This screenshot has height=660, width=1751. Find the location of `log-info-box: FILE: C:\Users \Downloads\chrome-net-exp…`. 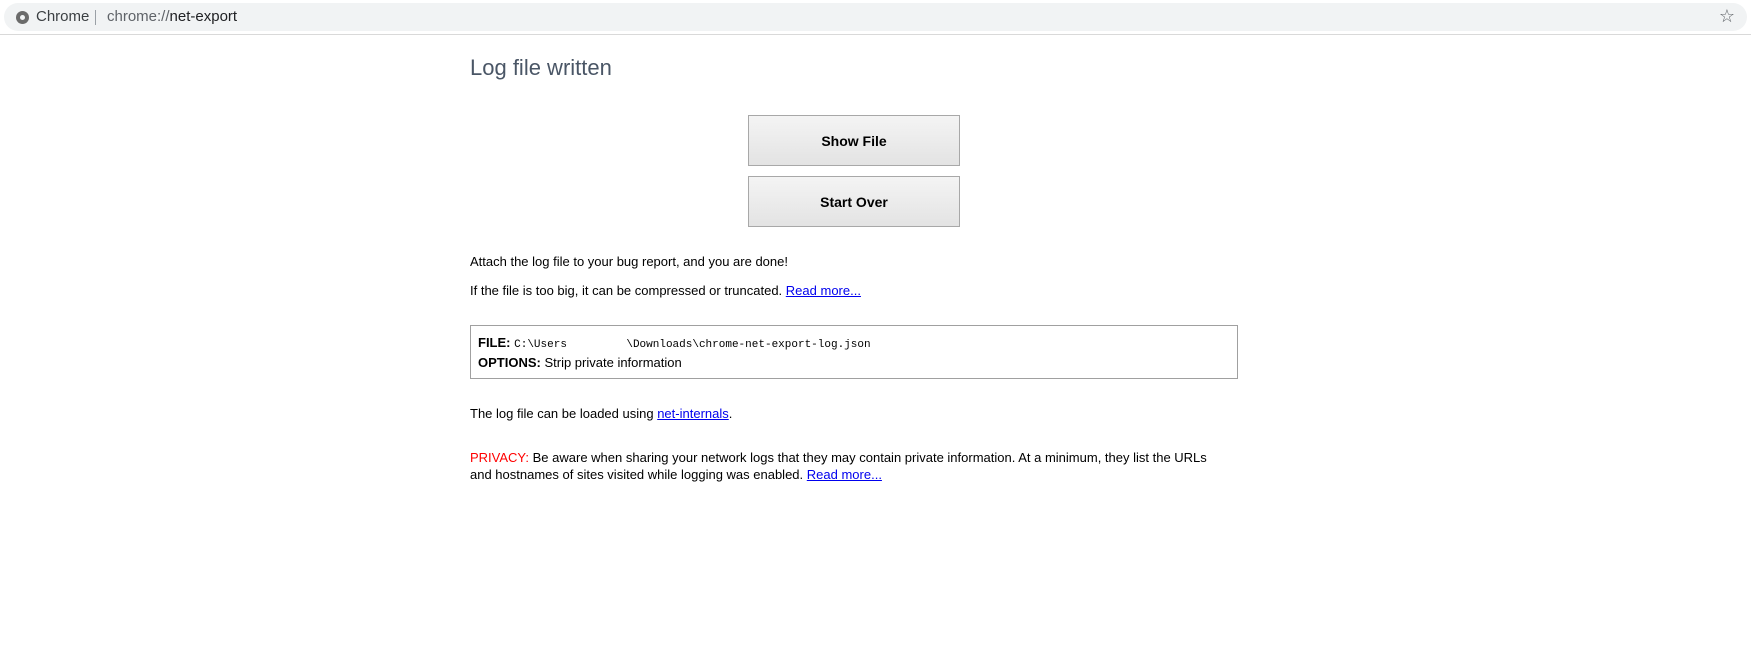

log-info-box: FILE: C:\Users \Downloads\chrome-net-exp… is located at coordinates (854, 352).